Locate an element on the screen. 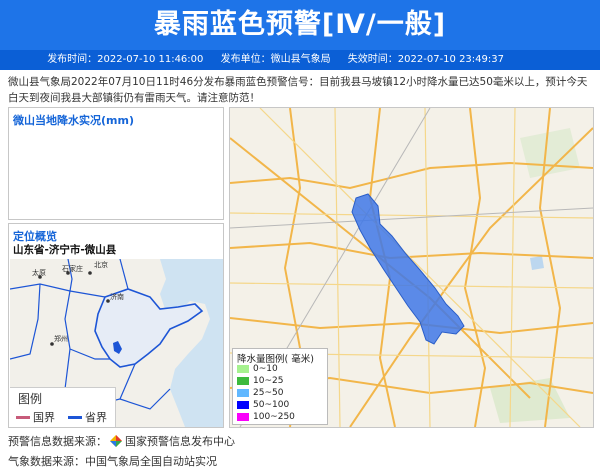 The height and width of the screenshot is (471, 600). overview-legend-title: 图例 is located at coordinates (30, 399).